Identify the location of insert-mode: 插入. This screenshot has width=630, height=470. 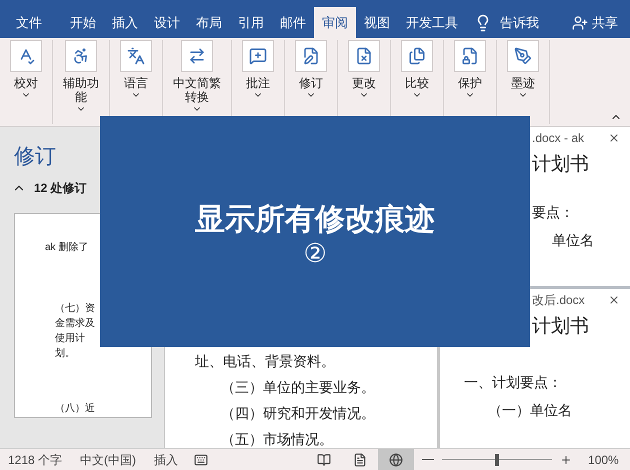
(166, 459).